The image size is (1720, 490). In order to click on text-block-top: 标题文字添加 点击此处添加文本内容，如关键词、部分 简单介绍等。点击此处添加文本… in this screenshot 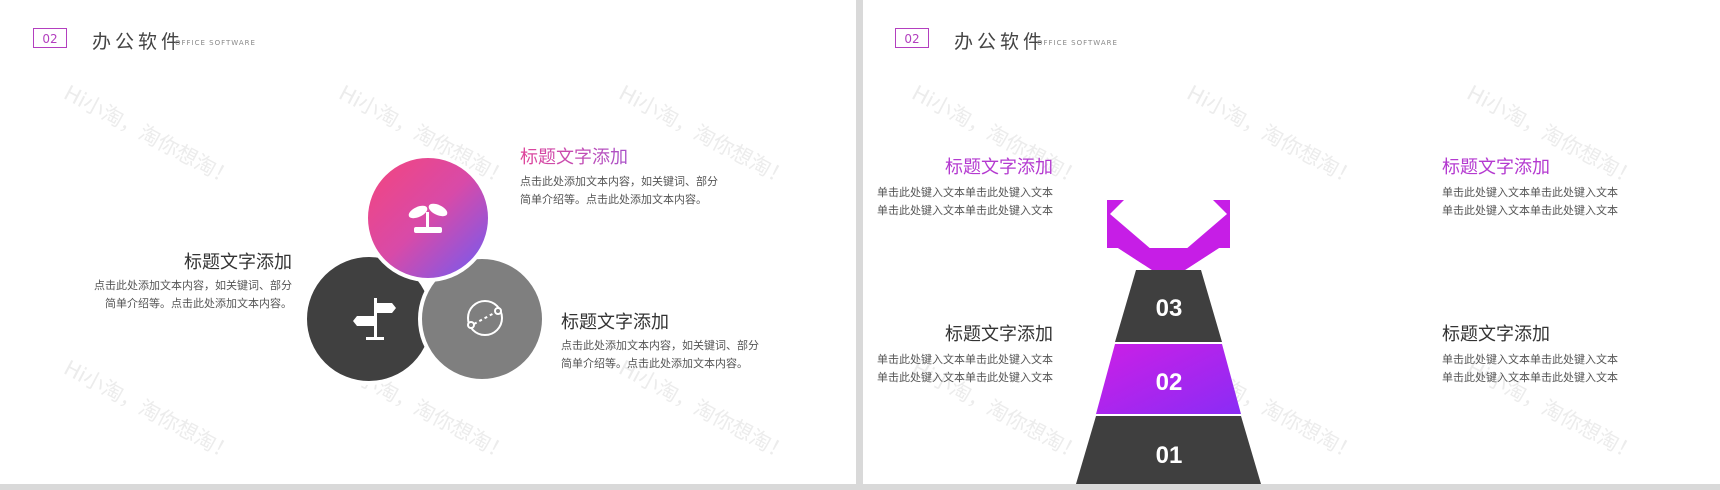, I will do `click(619, 176)`.